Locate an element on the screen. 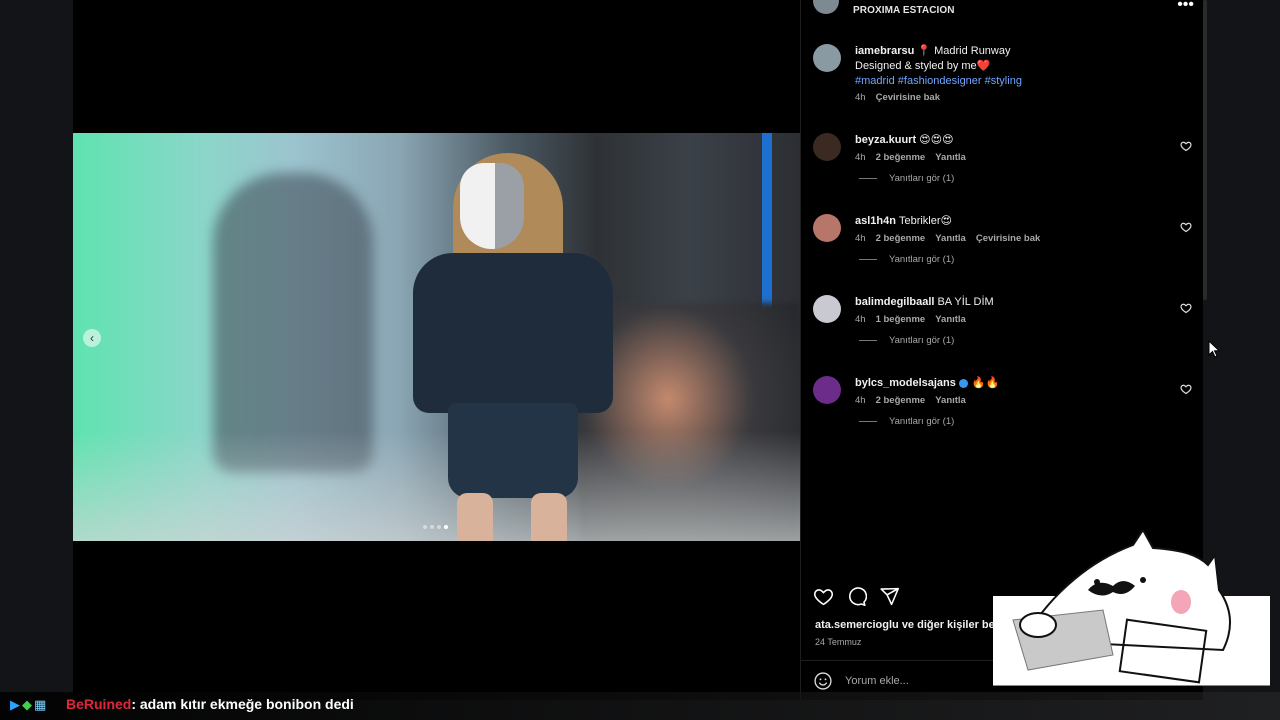 This screenshot has width=1280, height=720. mouse-cursor-icon is located at coordinates (1214, 349).